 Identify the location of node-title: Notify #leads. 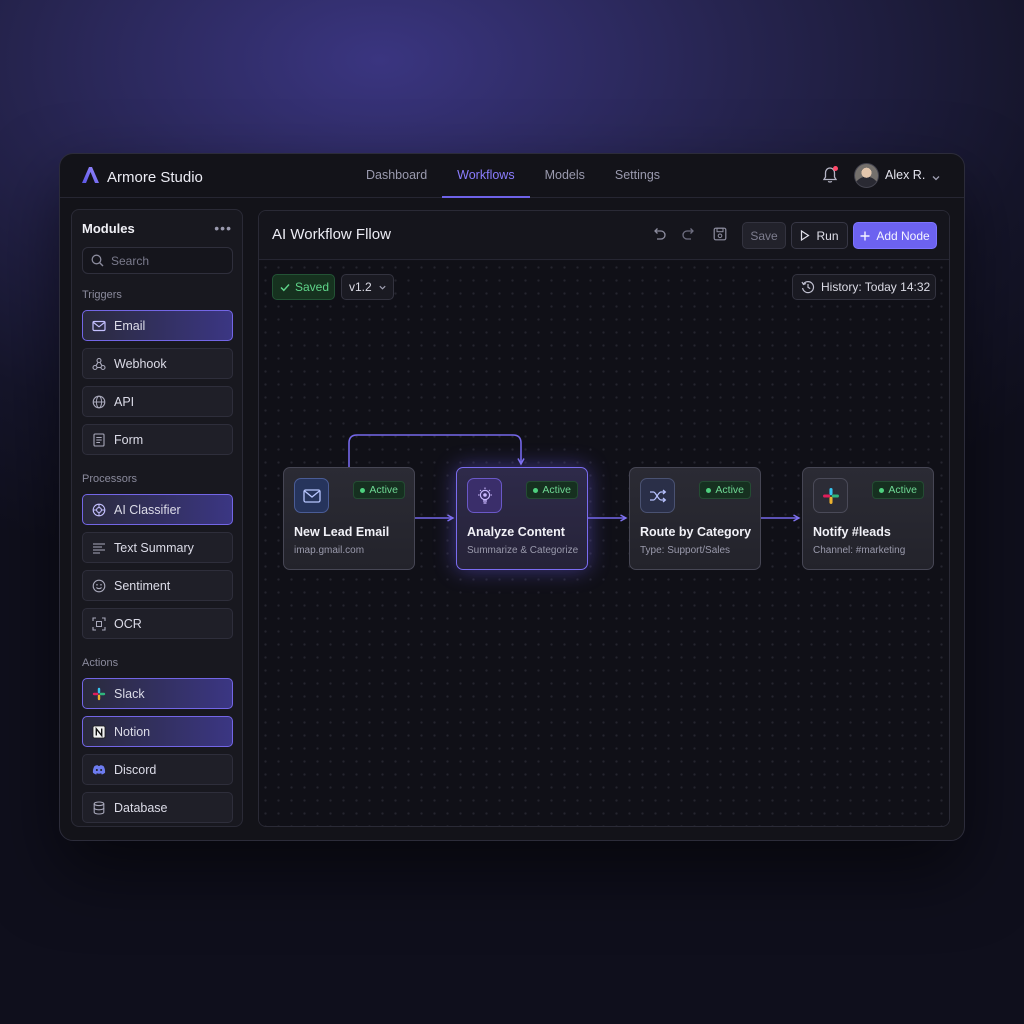
(852, 532).